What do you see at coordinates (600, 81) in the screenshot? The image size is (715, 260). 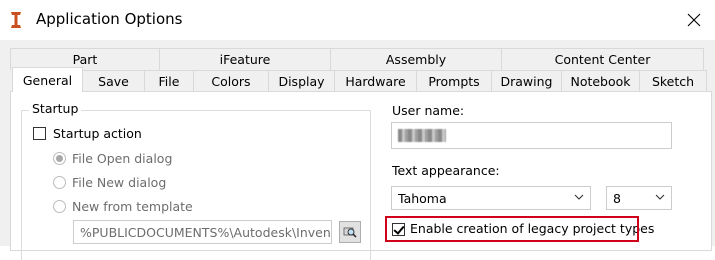 I see `tab-notebook: Notebook` at bounding box center [600, 81].